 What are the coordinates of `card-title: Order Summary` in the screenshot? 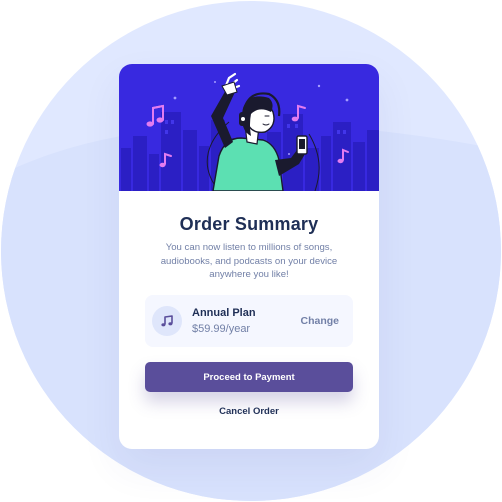 It's located at (249, 224).